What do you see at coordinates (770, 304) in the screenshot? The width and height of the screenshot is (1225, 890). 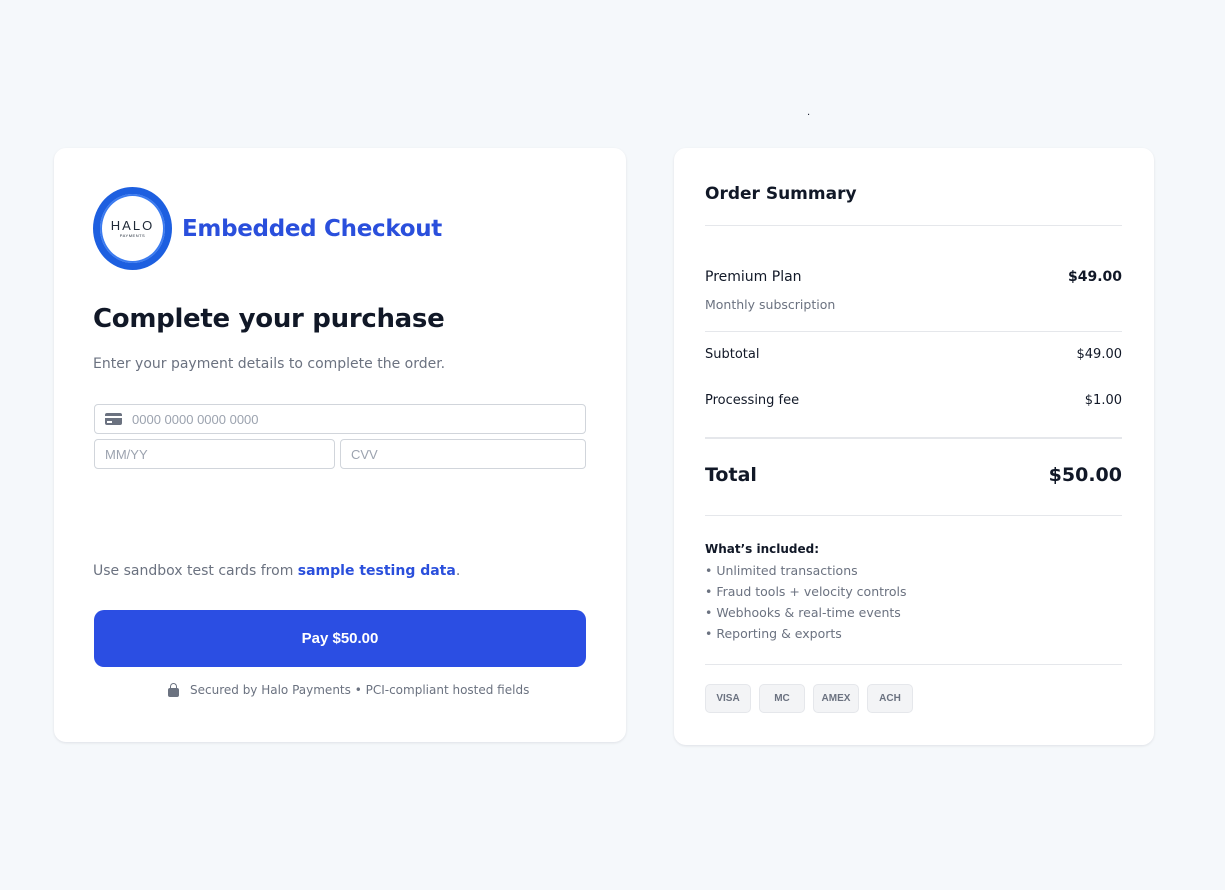 I see `line-item-description: Monthly subscription` at bounding box center [770, 304].